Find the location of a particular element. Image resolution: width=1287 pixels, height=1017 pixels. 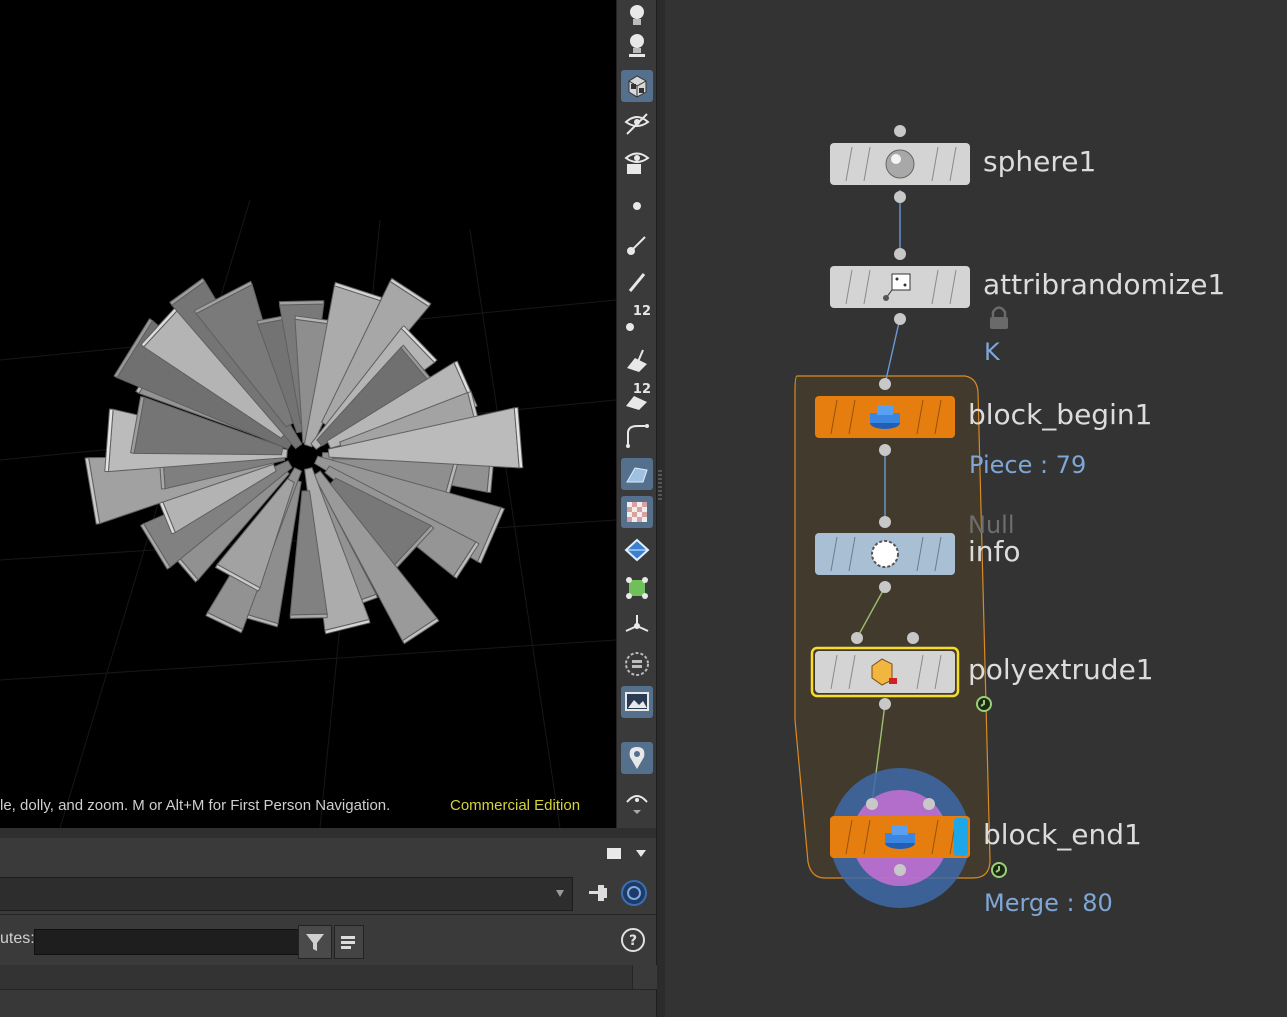

column-options-icon is located at coordinates (349, 942).